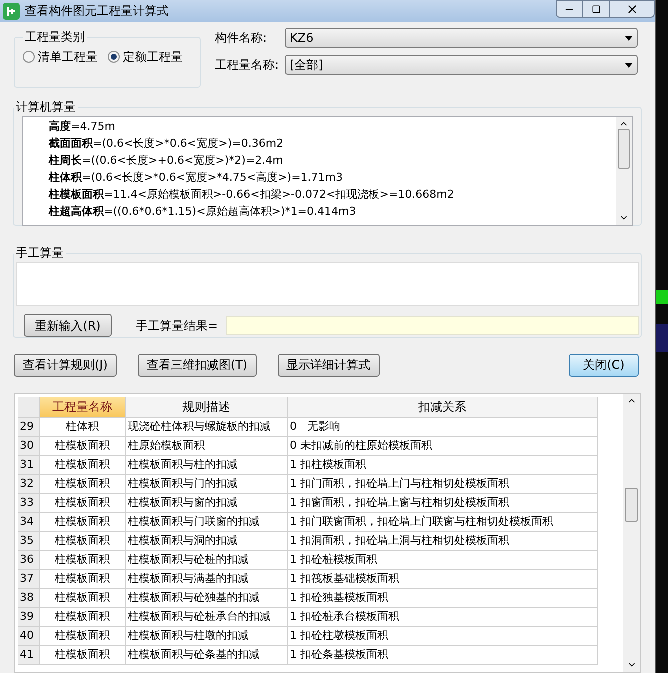 This screenshot has width=668, height=673. Describe the element at coordinates (207, 541) in the screenshot. I see `table-cell: 柱模板面积与洞的扣减` at that location.